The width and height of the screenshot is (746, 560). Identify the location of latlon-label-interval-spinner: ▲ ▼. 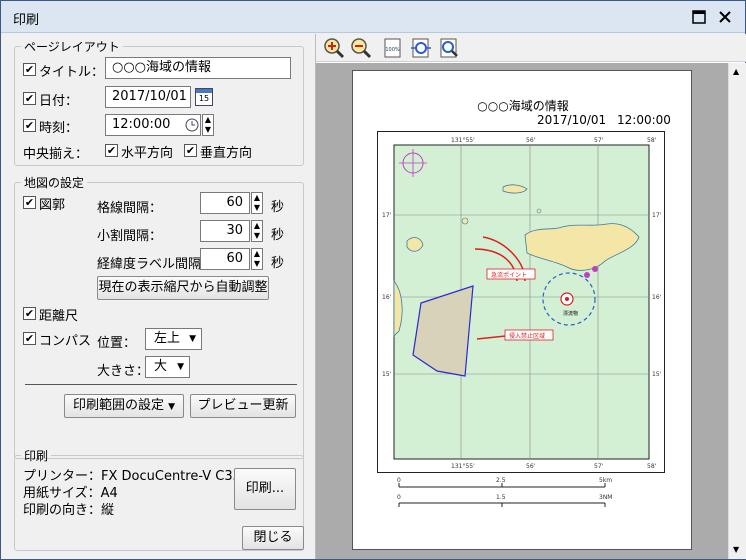
(257, 259).